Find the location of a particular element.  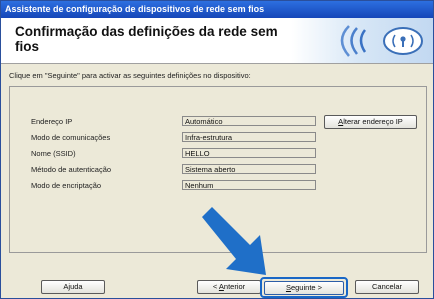

setting-label-encryption: Modo de encriptação is located at coordinates (66, 185).